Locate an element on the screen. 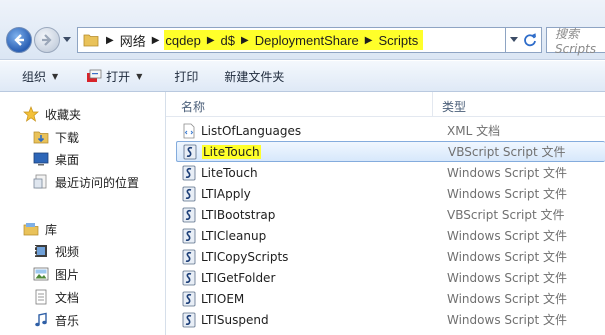 This screenshot has height=335, width=605. file-name: LTICleanup is located at coordinates (234, 235).